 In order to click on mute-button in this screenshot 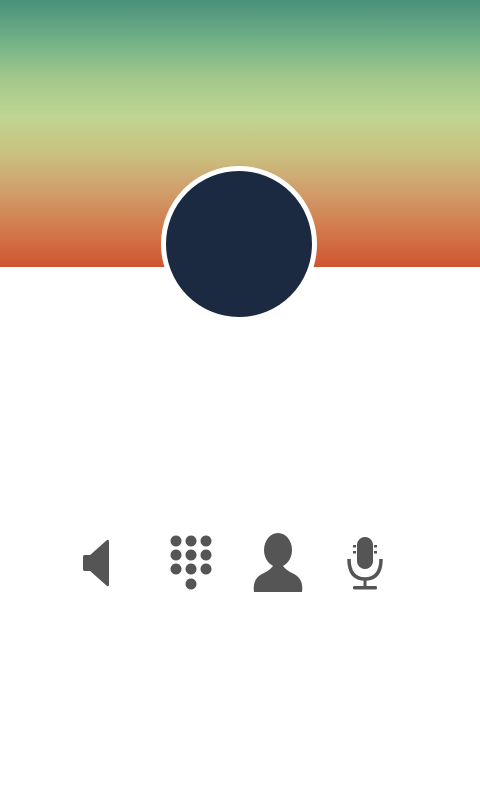, I will do `click(365, 563)`.